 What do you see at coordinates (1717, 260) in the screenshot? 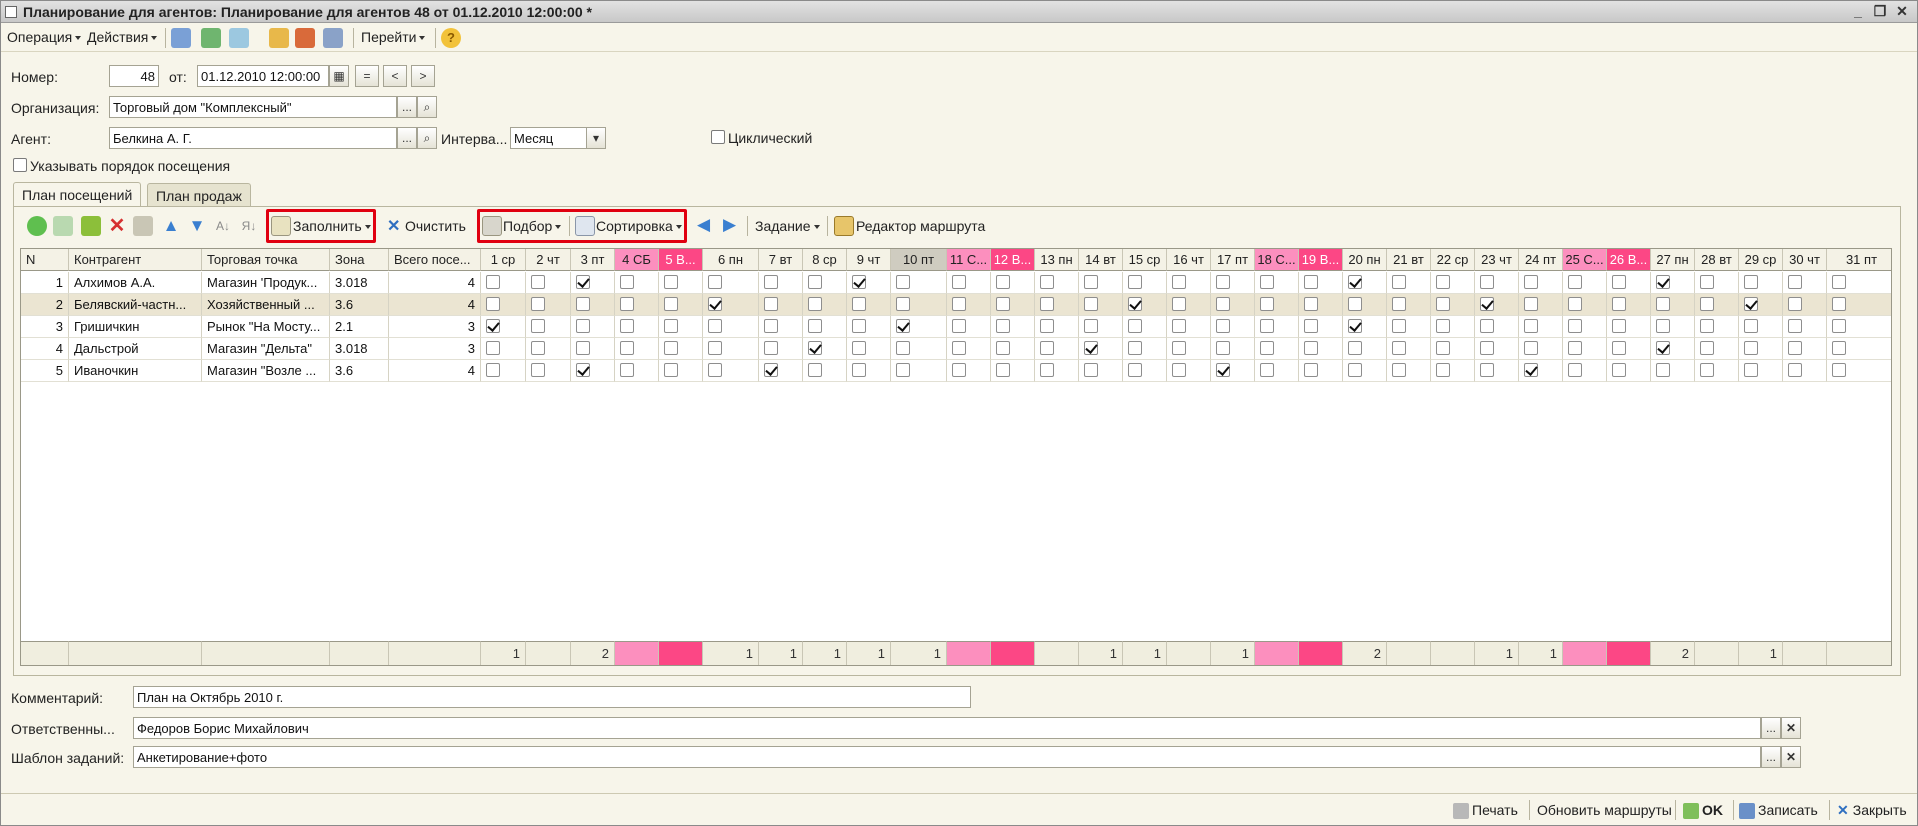
I see `day-column-header: 28 вт` at bounding box center [1717, 260].